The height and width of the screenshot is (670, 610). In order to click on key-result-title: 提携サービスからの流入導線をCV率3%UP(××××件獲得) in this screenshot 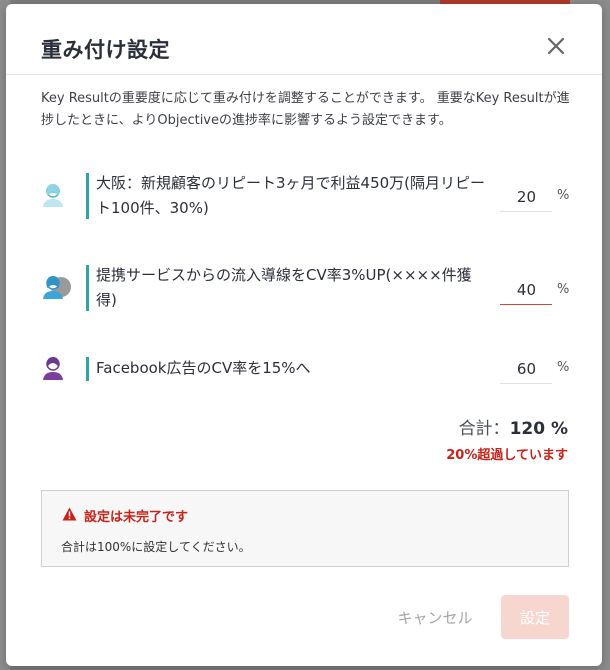, I will do `click(284, 287)`.